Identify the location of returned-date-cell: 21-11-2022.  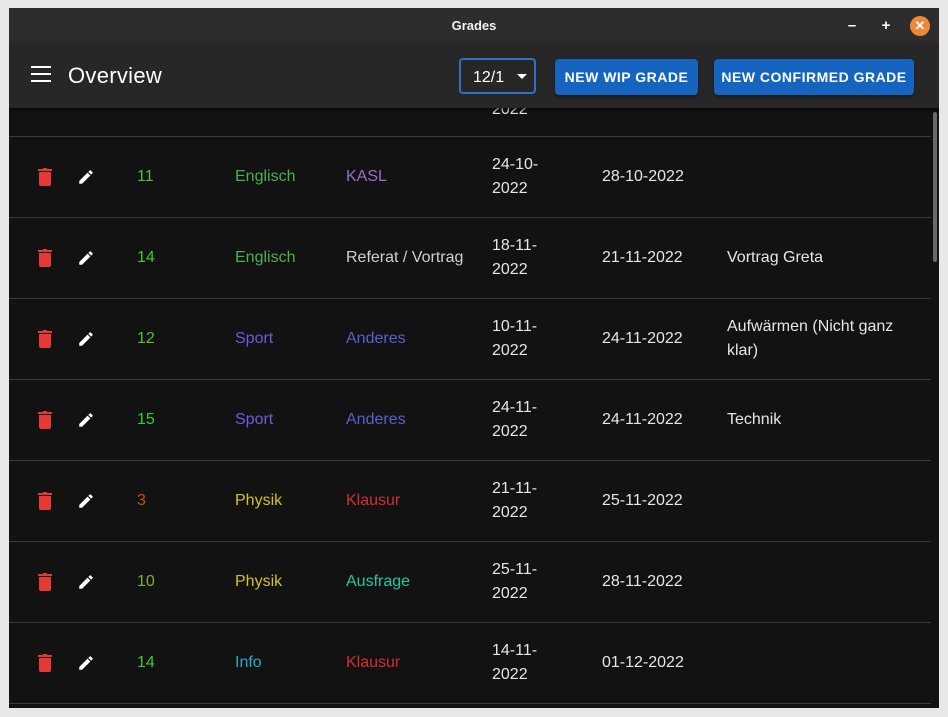
(642, 257).